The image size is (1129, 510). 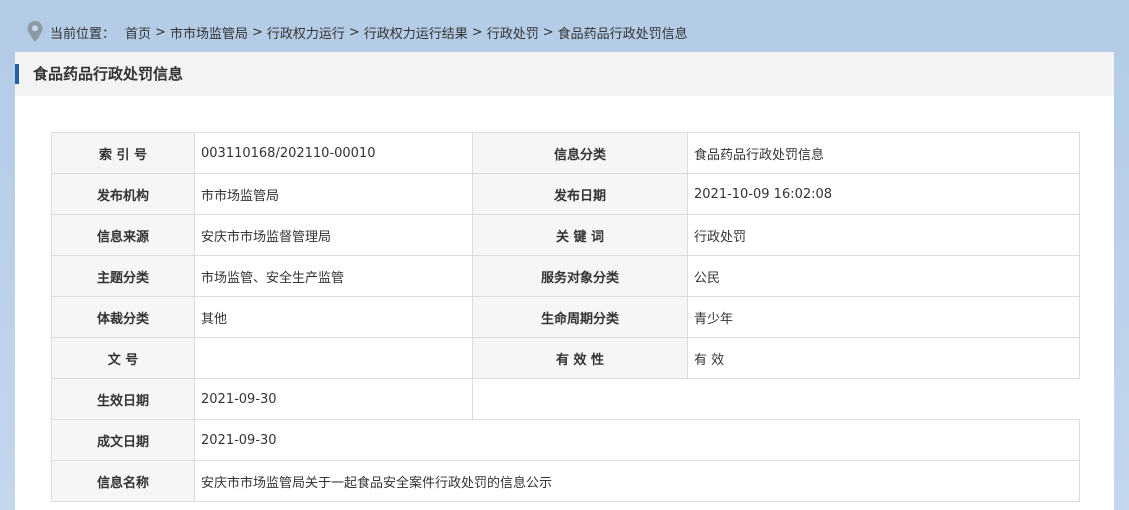 I want to click on audience-category-value: 公民, so click(x=883, y=276).